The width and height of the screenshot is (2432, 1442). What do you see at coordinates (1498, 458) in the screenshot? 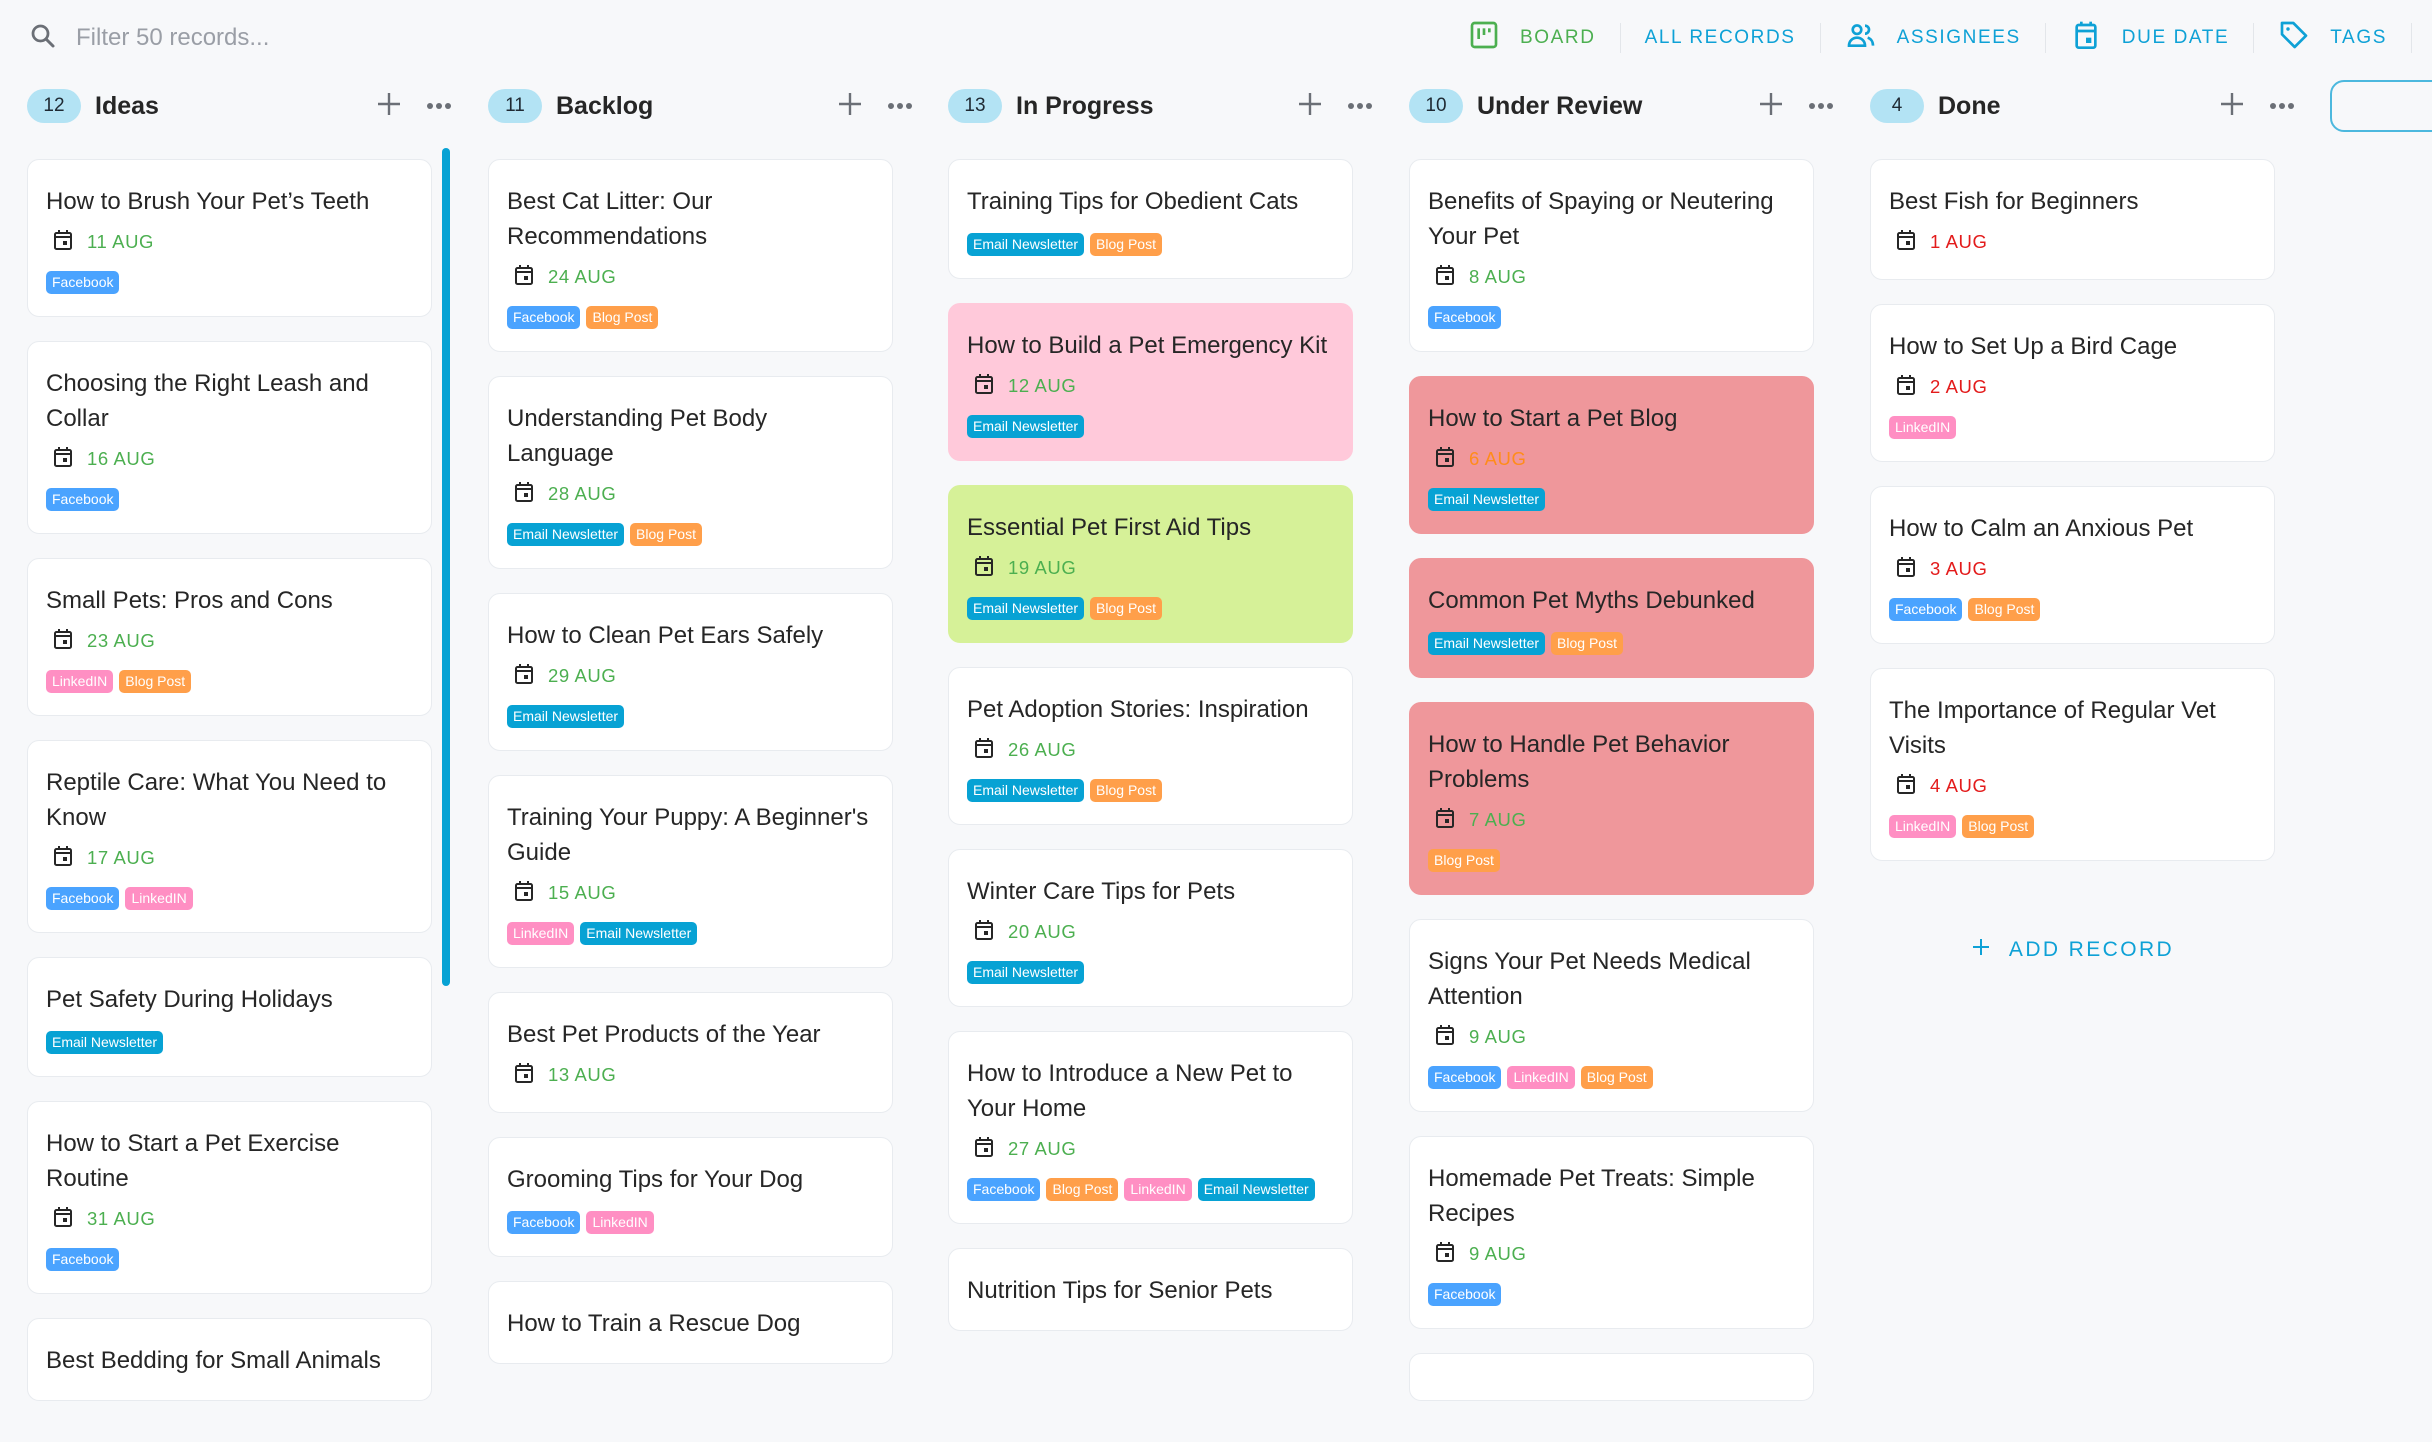
I see `due-date-text: 6 AUG` at bounding box center [1498, 458].